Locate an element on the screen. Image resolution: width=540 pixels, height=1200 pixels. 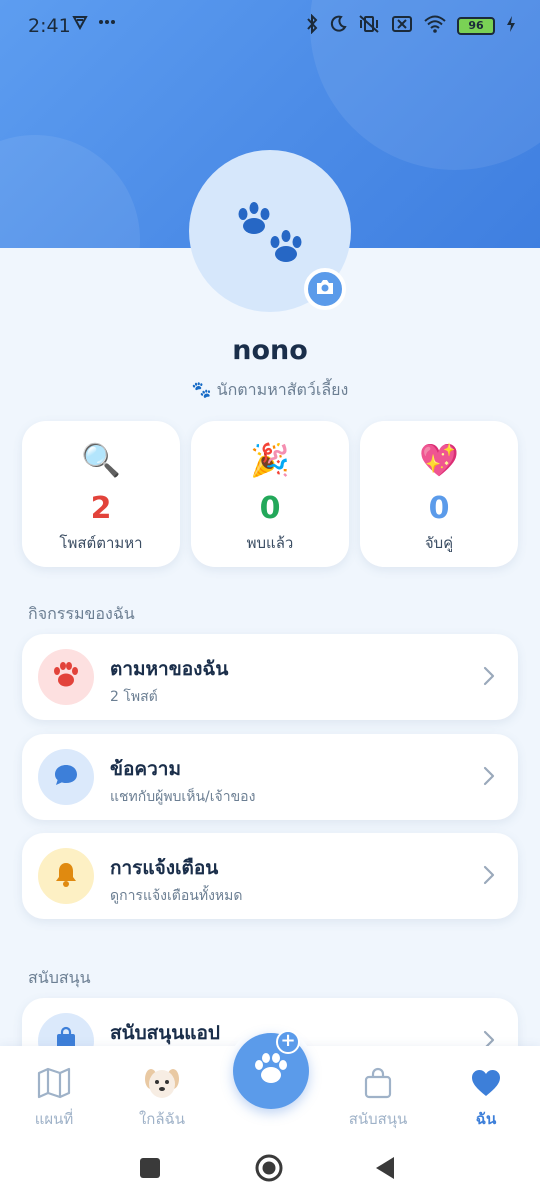
system-nav-bar is located at coordinates (270, 1169).